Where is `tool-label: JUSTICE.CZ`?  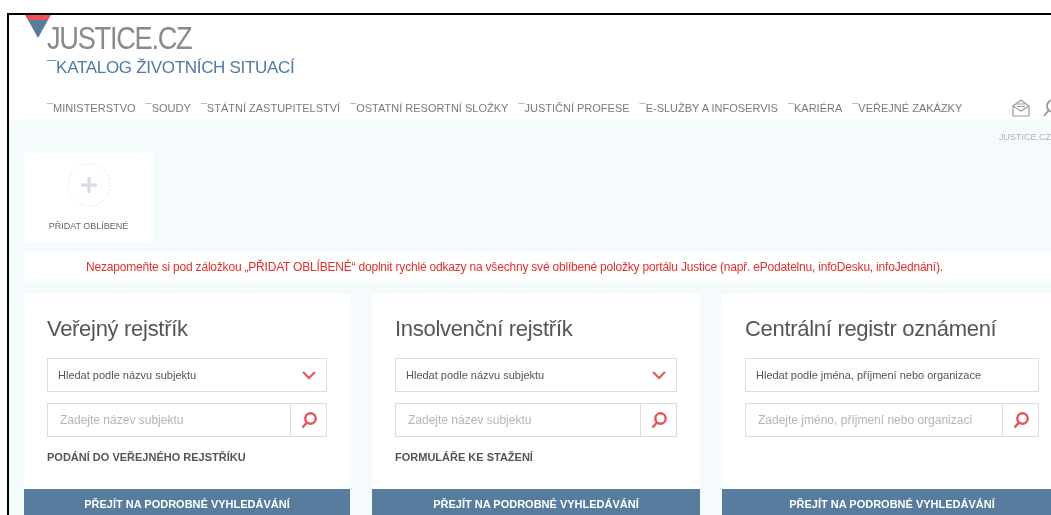
tool-label: JUSTICE.CZ is located at coordinates (1025, 138).